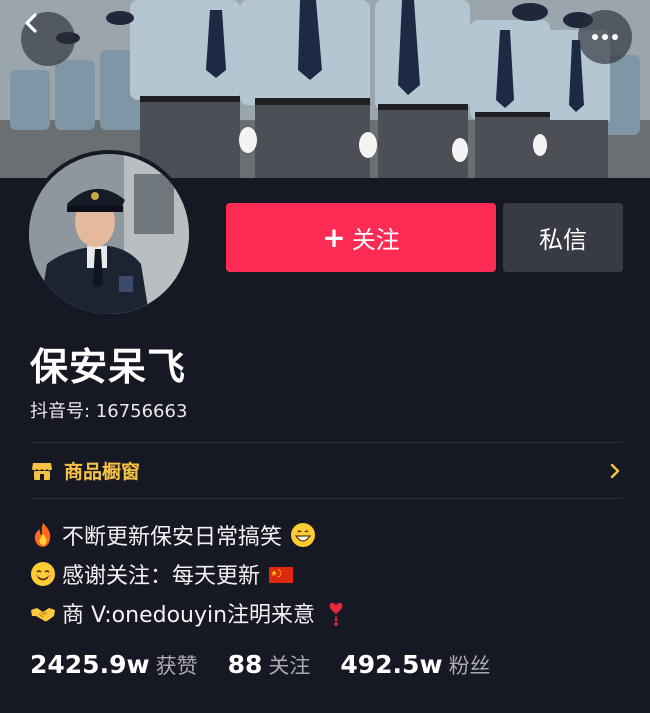 This screenshot has height=713, width=650. I want to click on following-stat: 88 关注, so click(269, 665).